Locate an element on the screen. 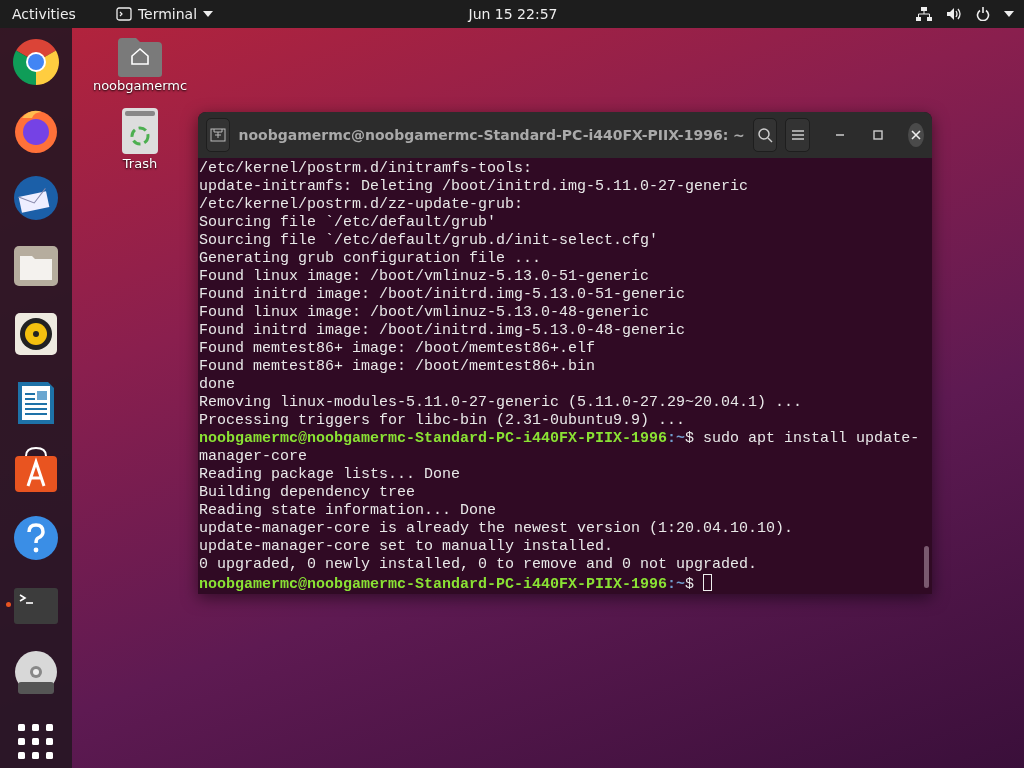  power-icon is located at coordinates (983, 14).